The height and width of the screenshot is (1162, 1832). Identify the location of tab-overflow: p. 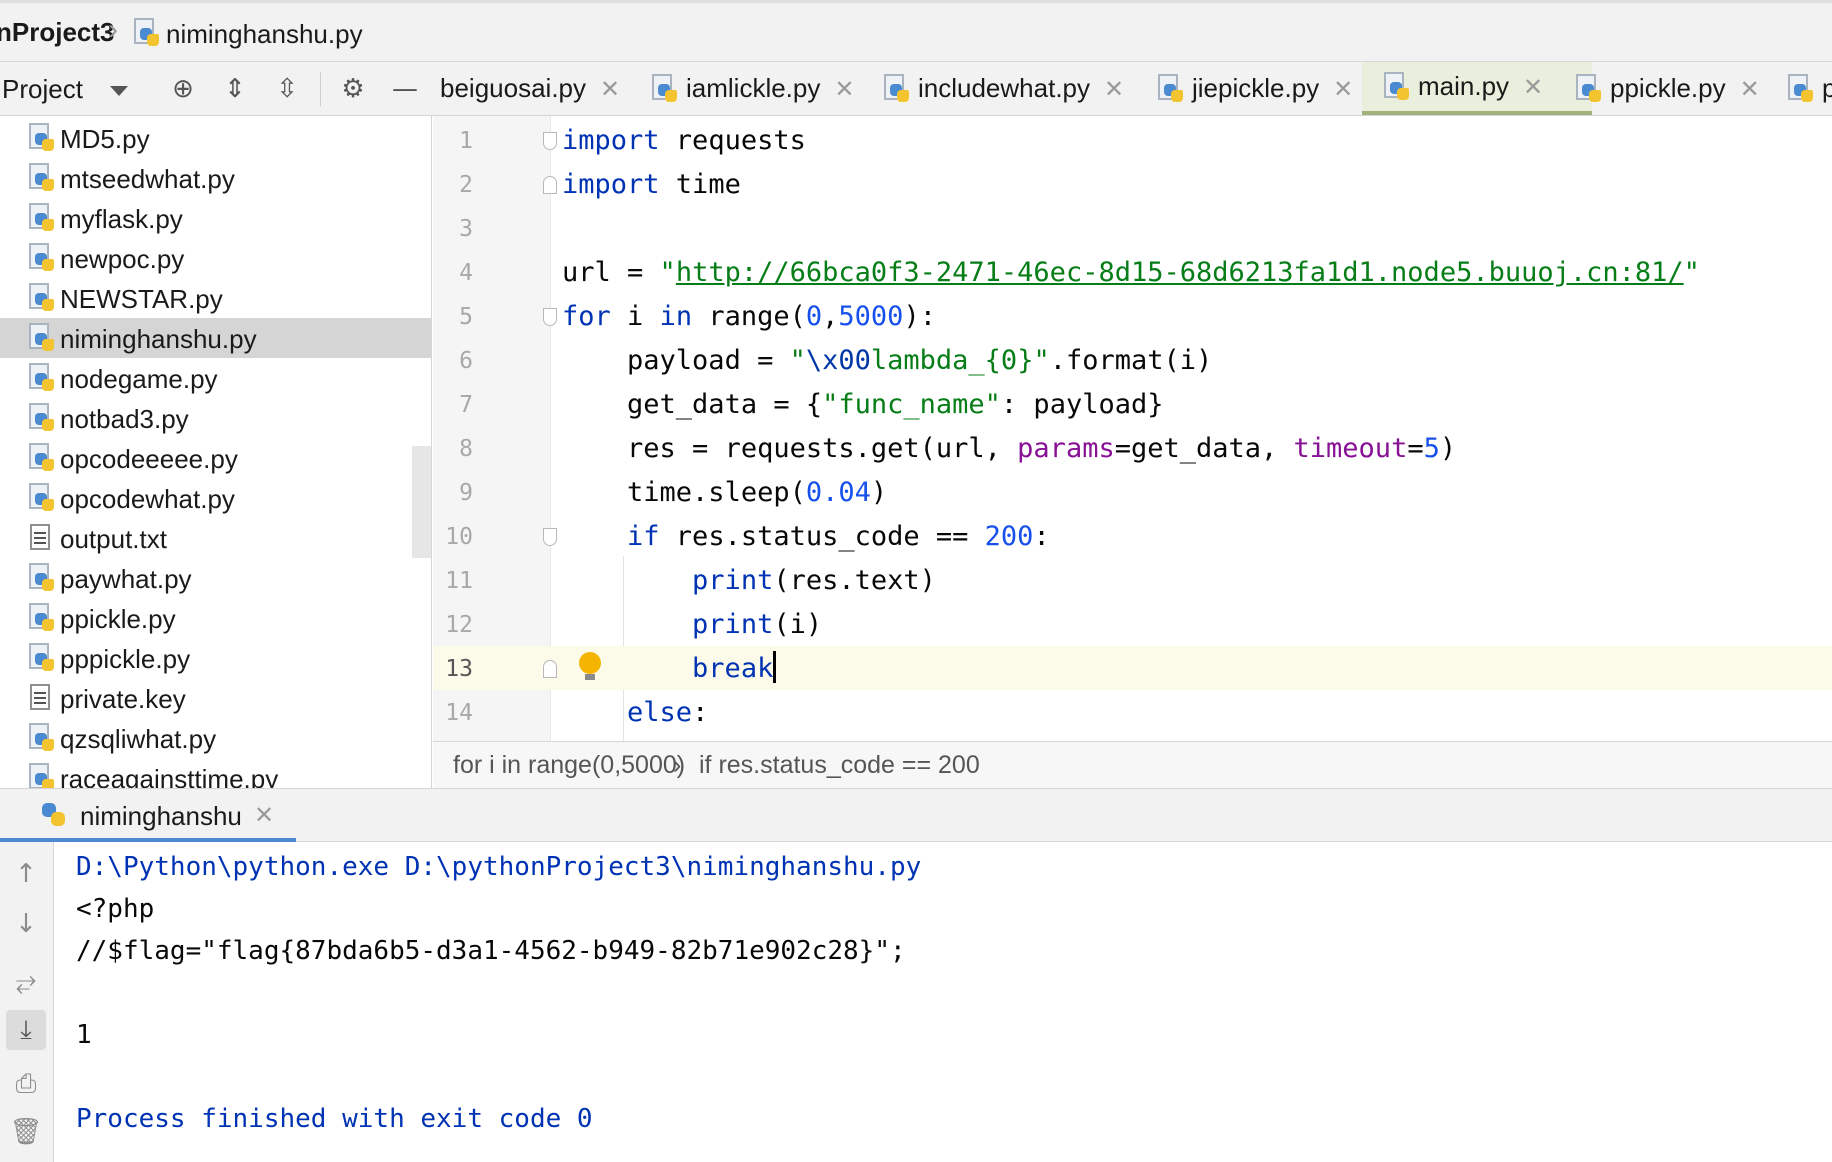
(1809, 88).